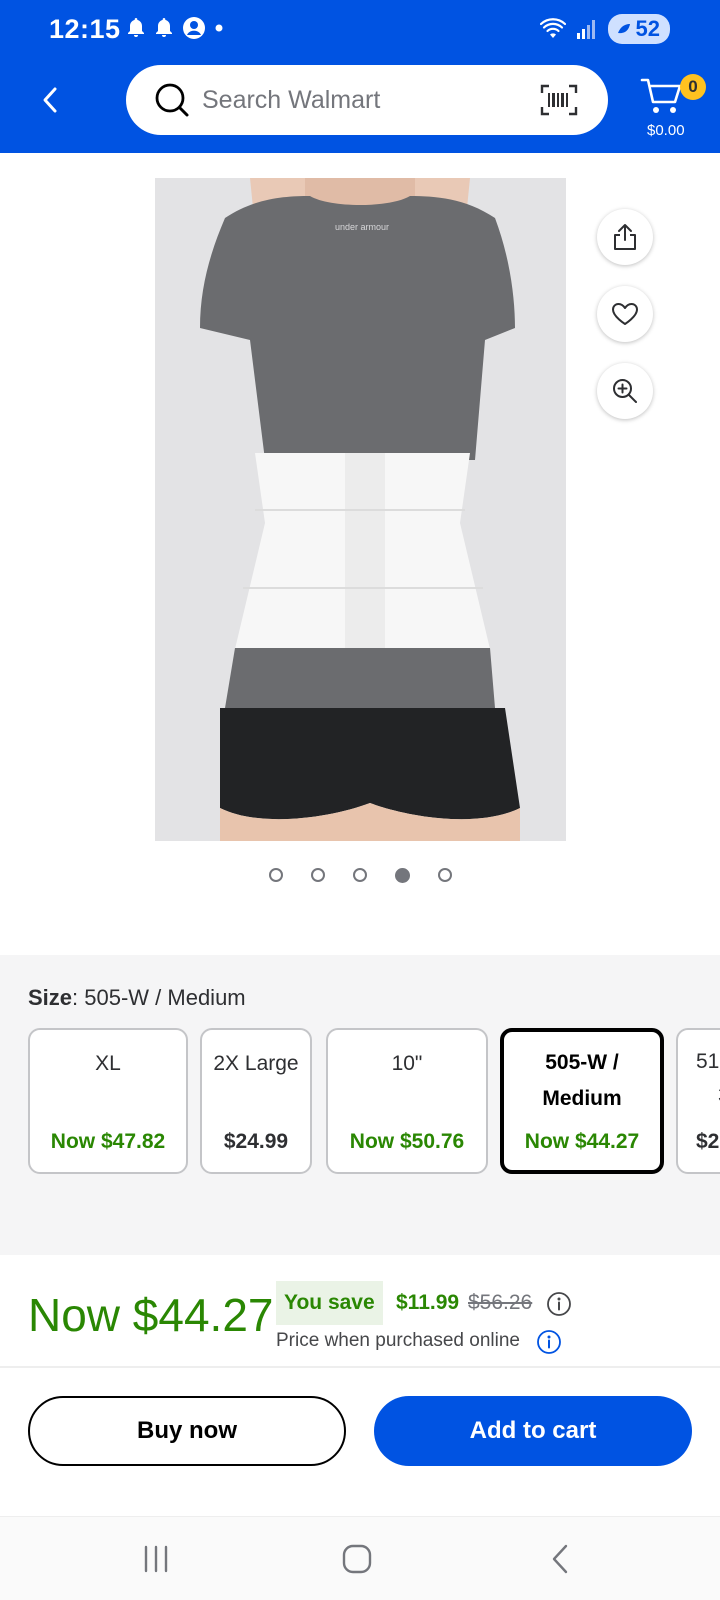 Image resolution: width=720 pixels, height=1600 pixels. I want to click on signal-icon, so click(585, 29).